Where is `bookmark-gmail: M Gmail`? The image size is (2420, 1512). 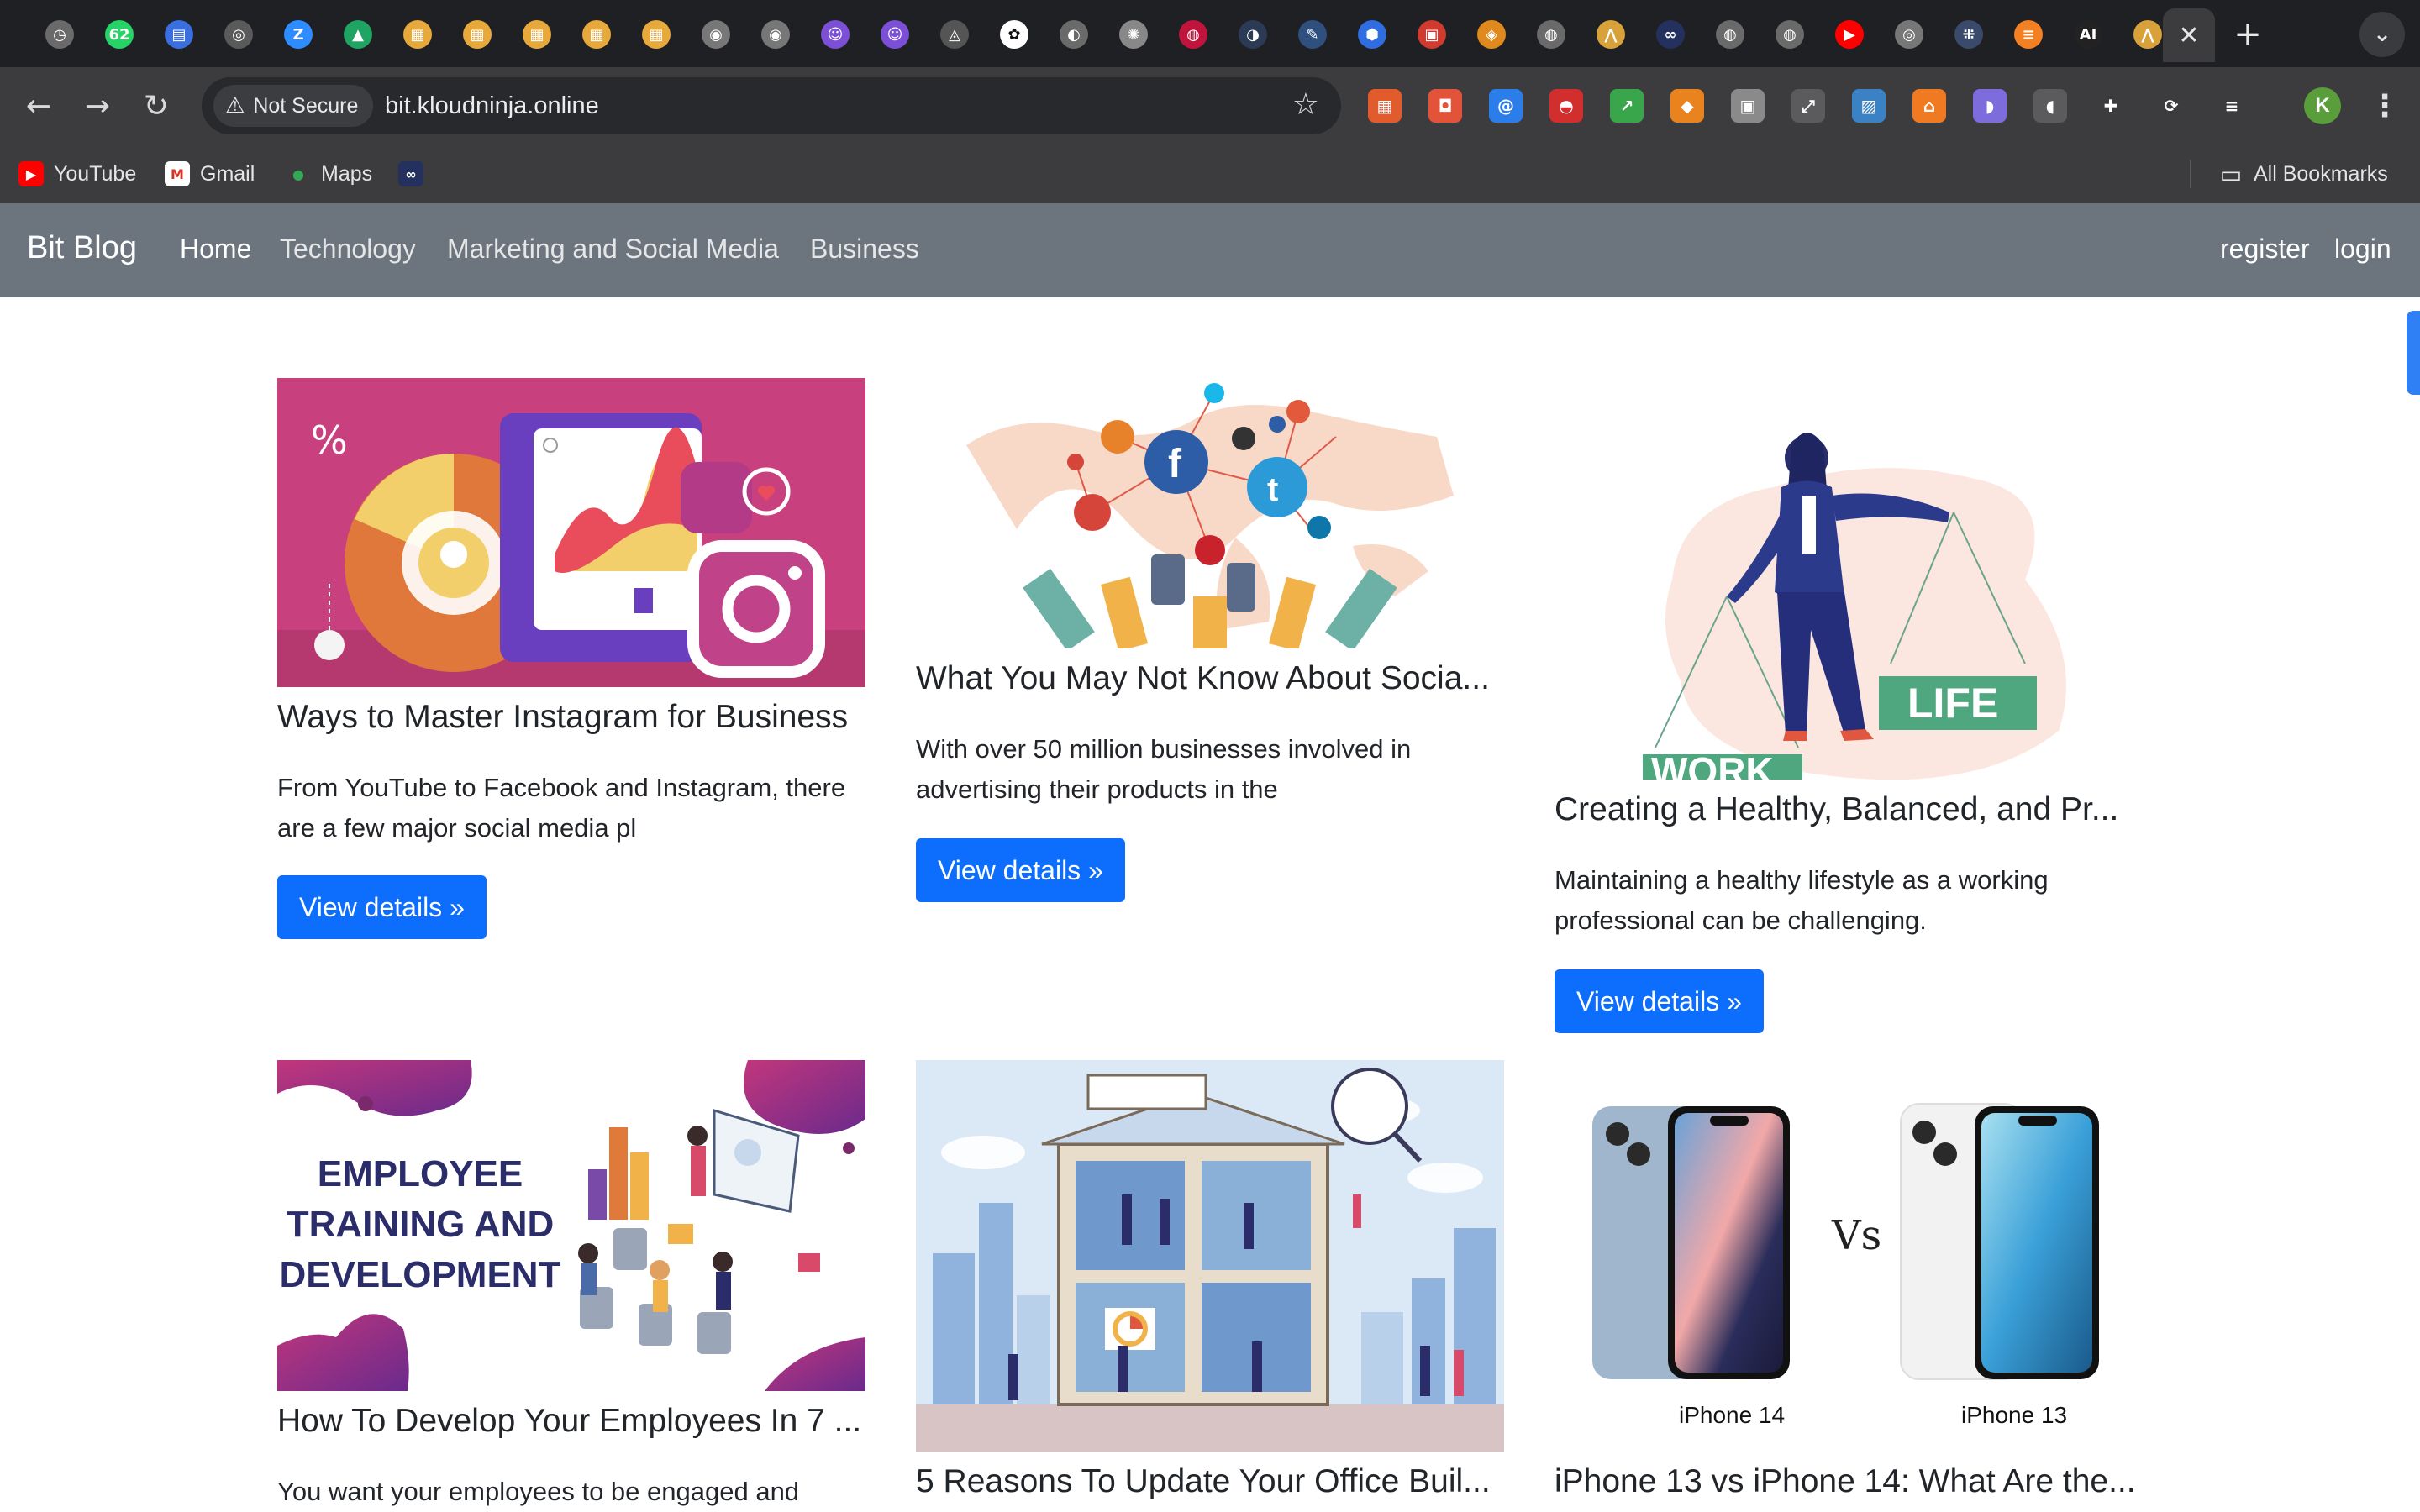 bookmark-gmail: M Gmail is located at coordinates (210, 174).